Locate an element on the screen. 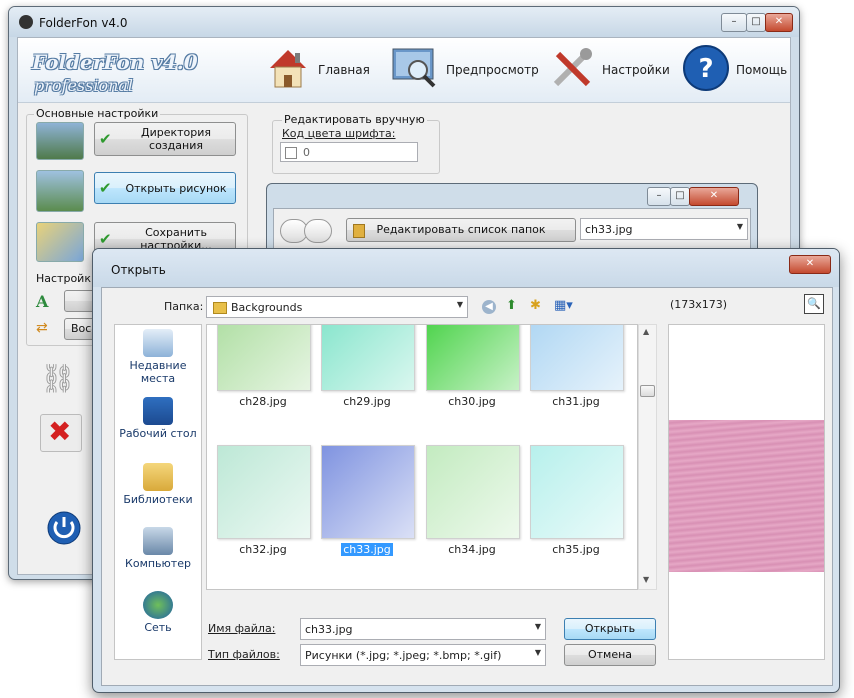 The width and height of the screenshot is (854, 698). close-button: ✕ is located at coordinates (779, 22).